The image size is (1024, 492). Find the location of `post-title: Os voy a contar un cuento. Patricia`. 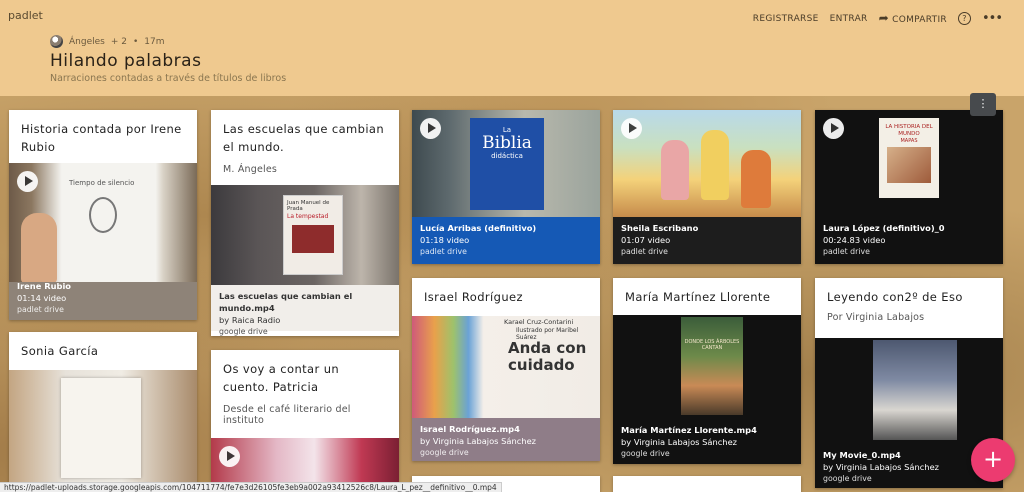

post-title: Os voy a contar un cuento. Patricia is located at coordinates (281, 378).